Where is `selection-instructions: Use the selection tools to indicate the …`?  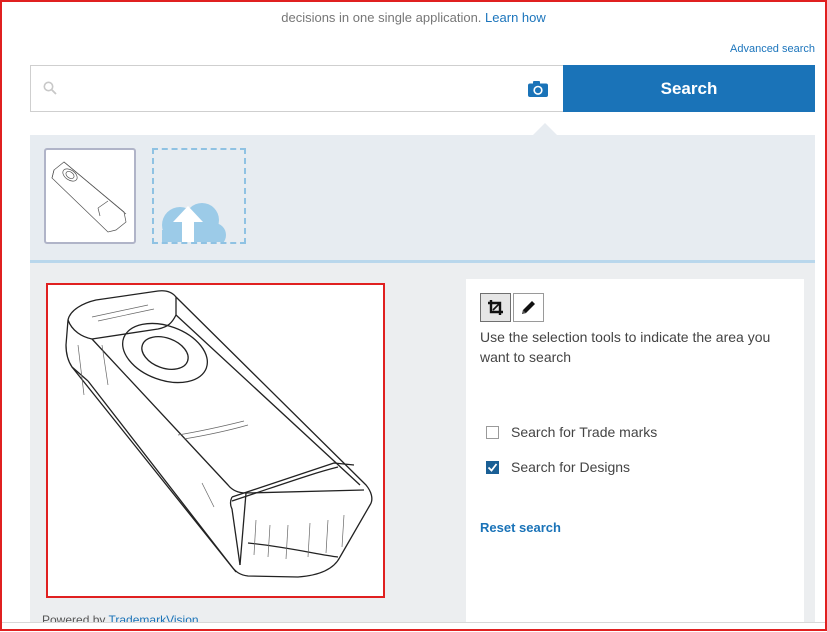 selection-instructions: Use the selection tools to indicate the … is located at coordinates (625, 347).